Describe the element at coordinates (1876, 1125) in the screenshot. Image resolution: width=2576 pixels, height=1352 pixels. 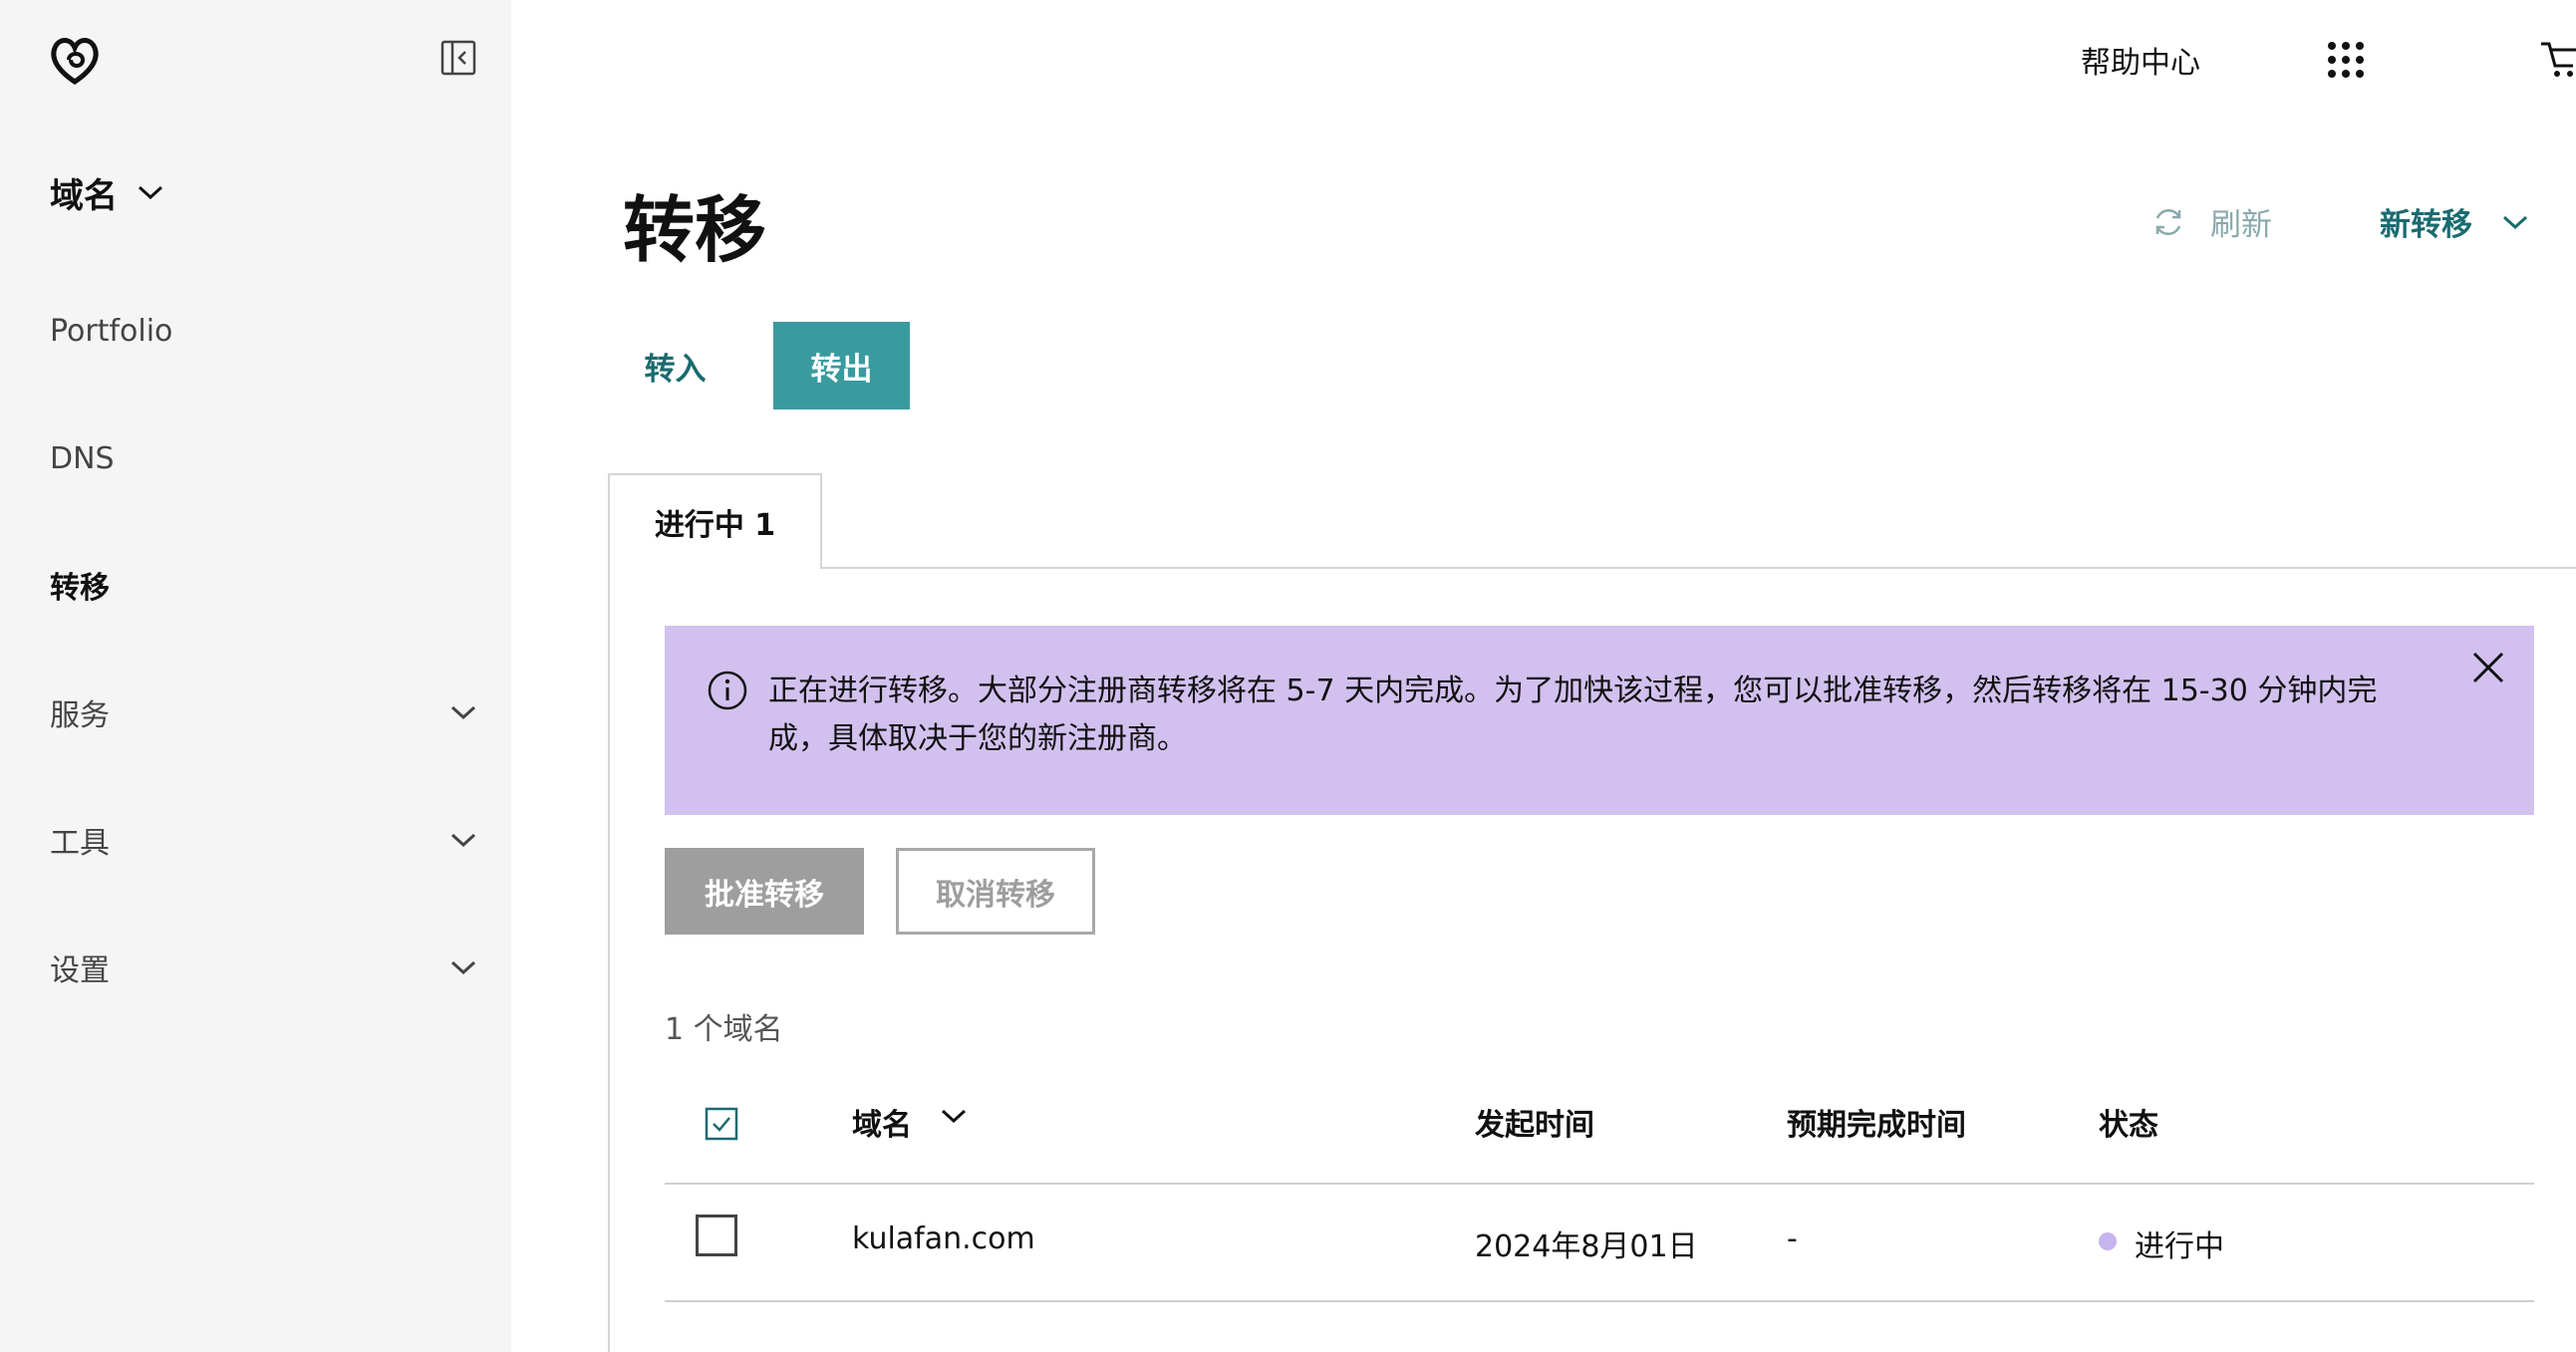
I see `column-header-expected: 预期完成时间` at that location.